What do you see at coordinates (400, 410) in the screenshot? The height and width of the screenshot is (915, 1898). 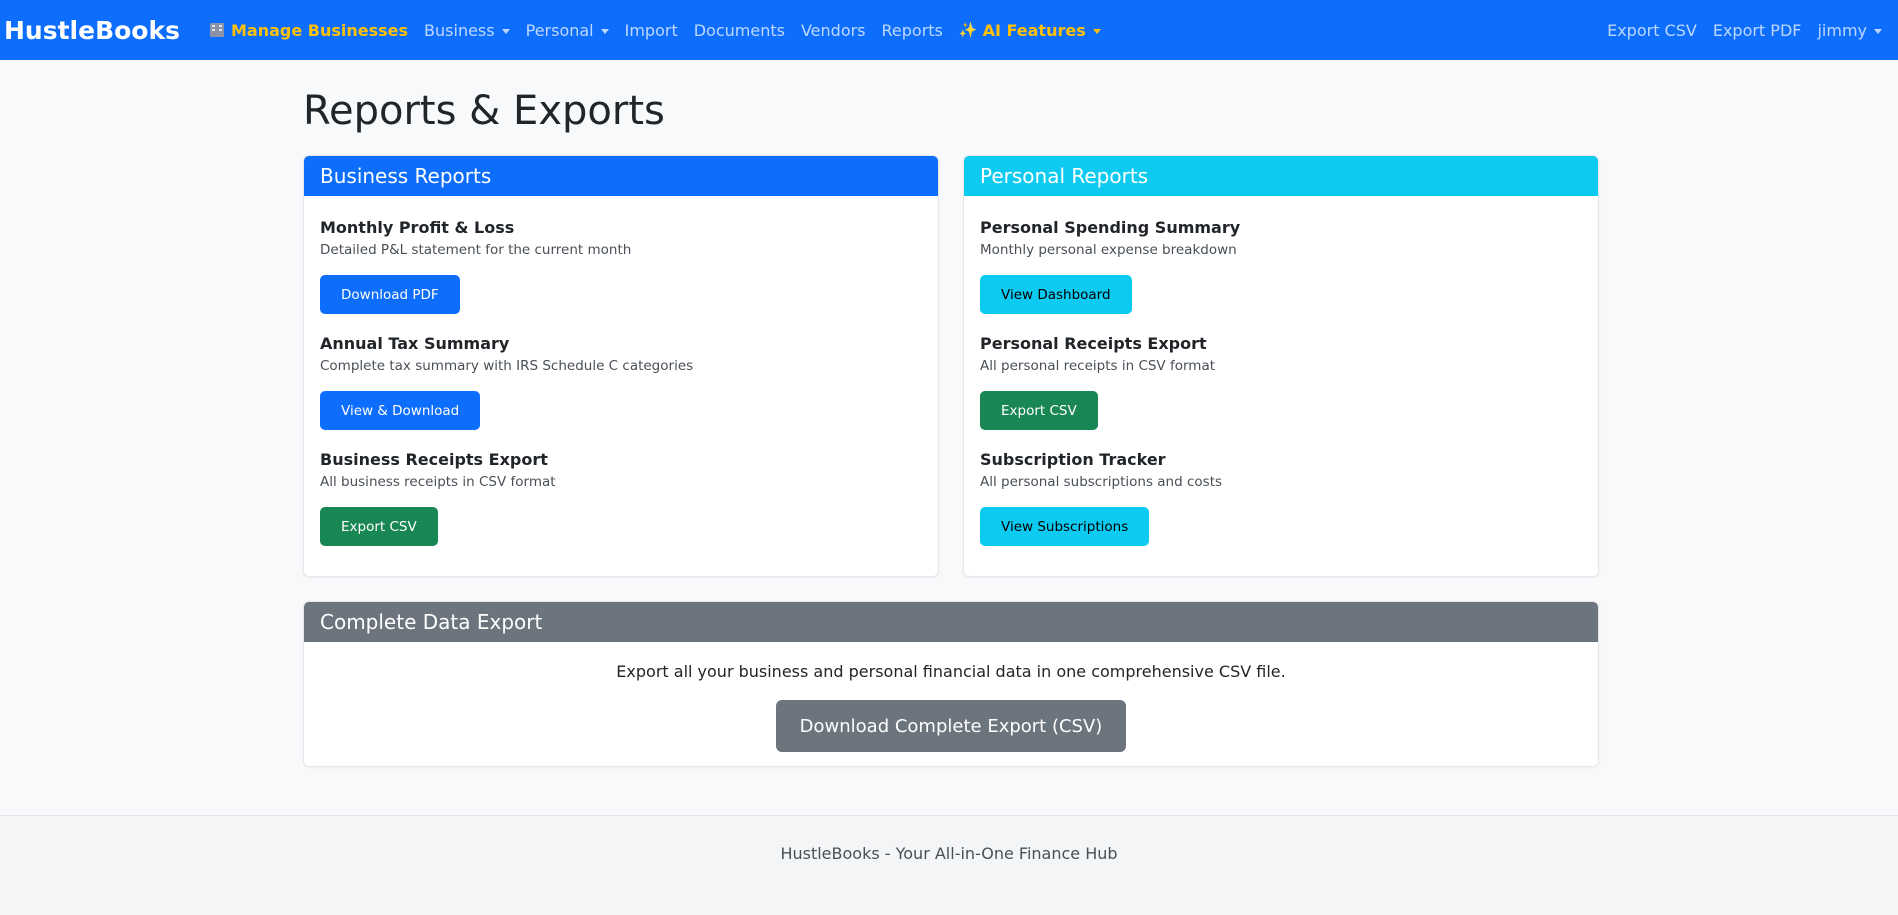 I see `view-download-button: View & Download` at bounding box center [400, 410].